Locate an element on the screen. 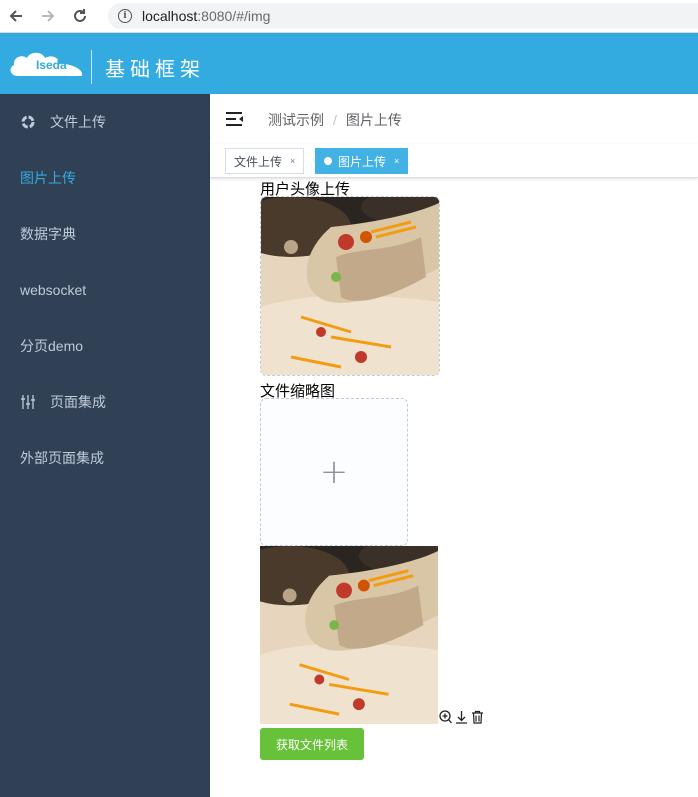  zoom-in-icon is located at coordinates (445, 717).